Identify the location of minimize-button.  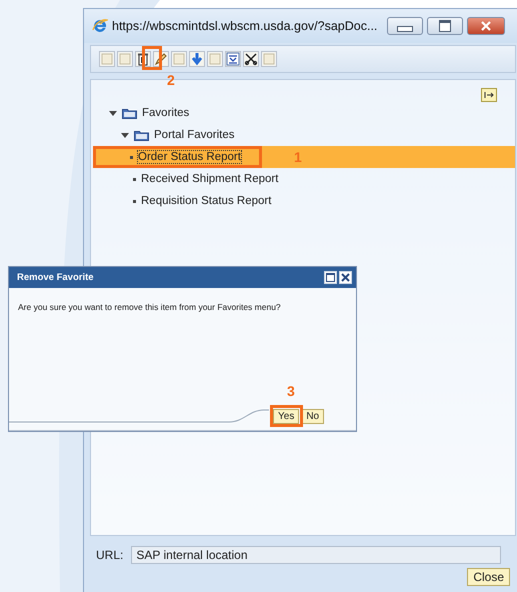
(405, 26).